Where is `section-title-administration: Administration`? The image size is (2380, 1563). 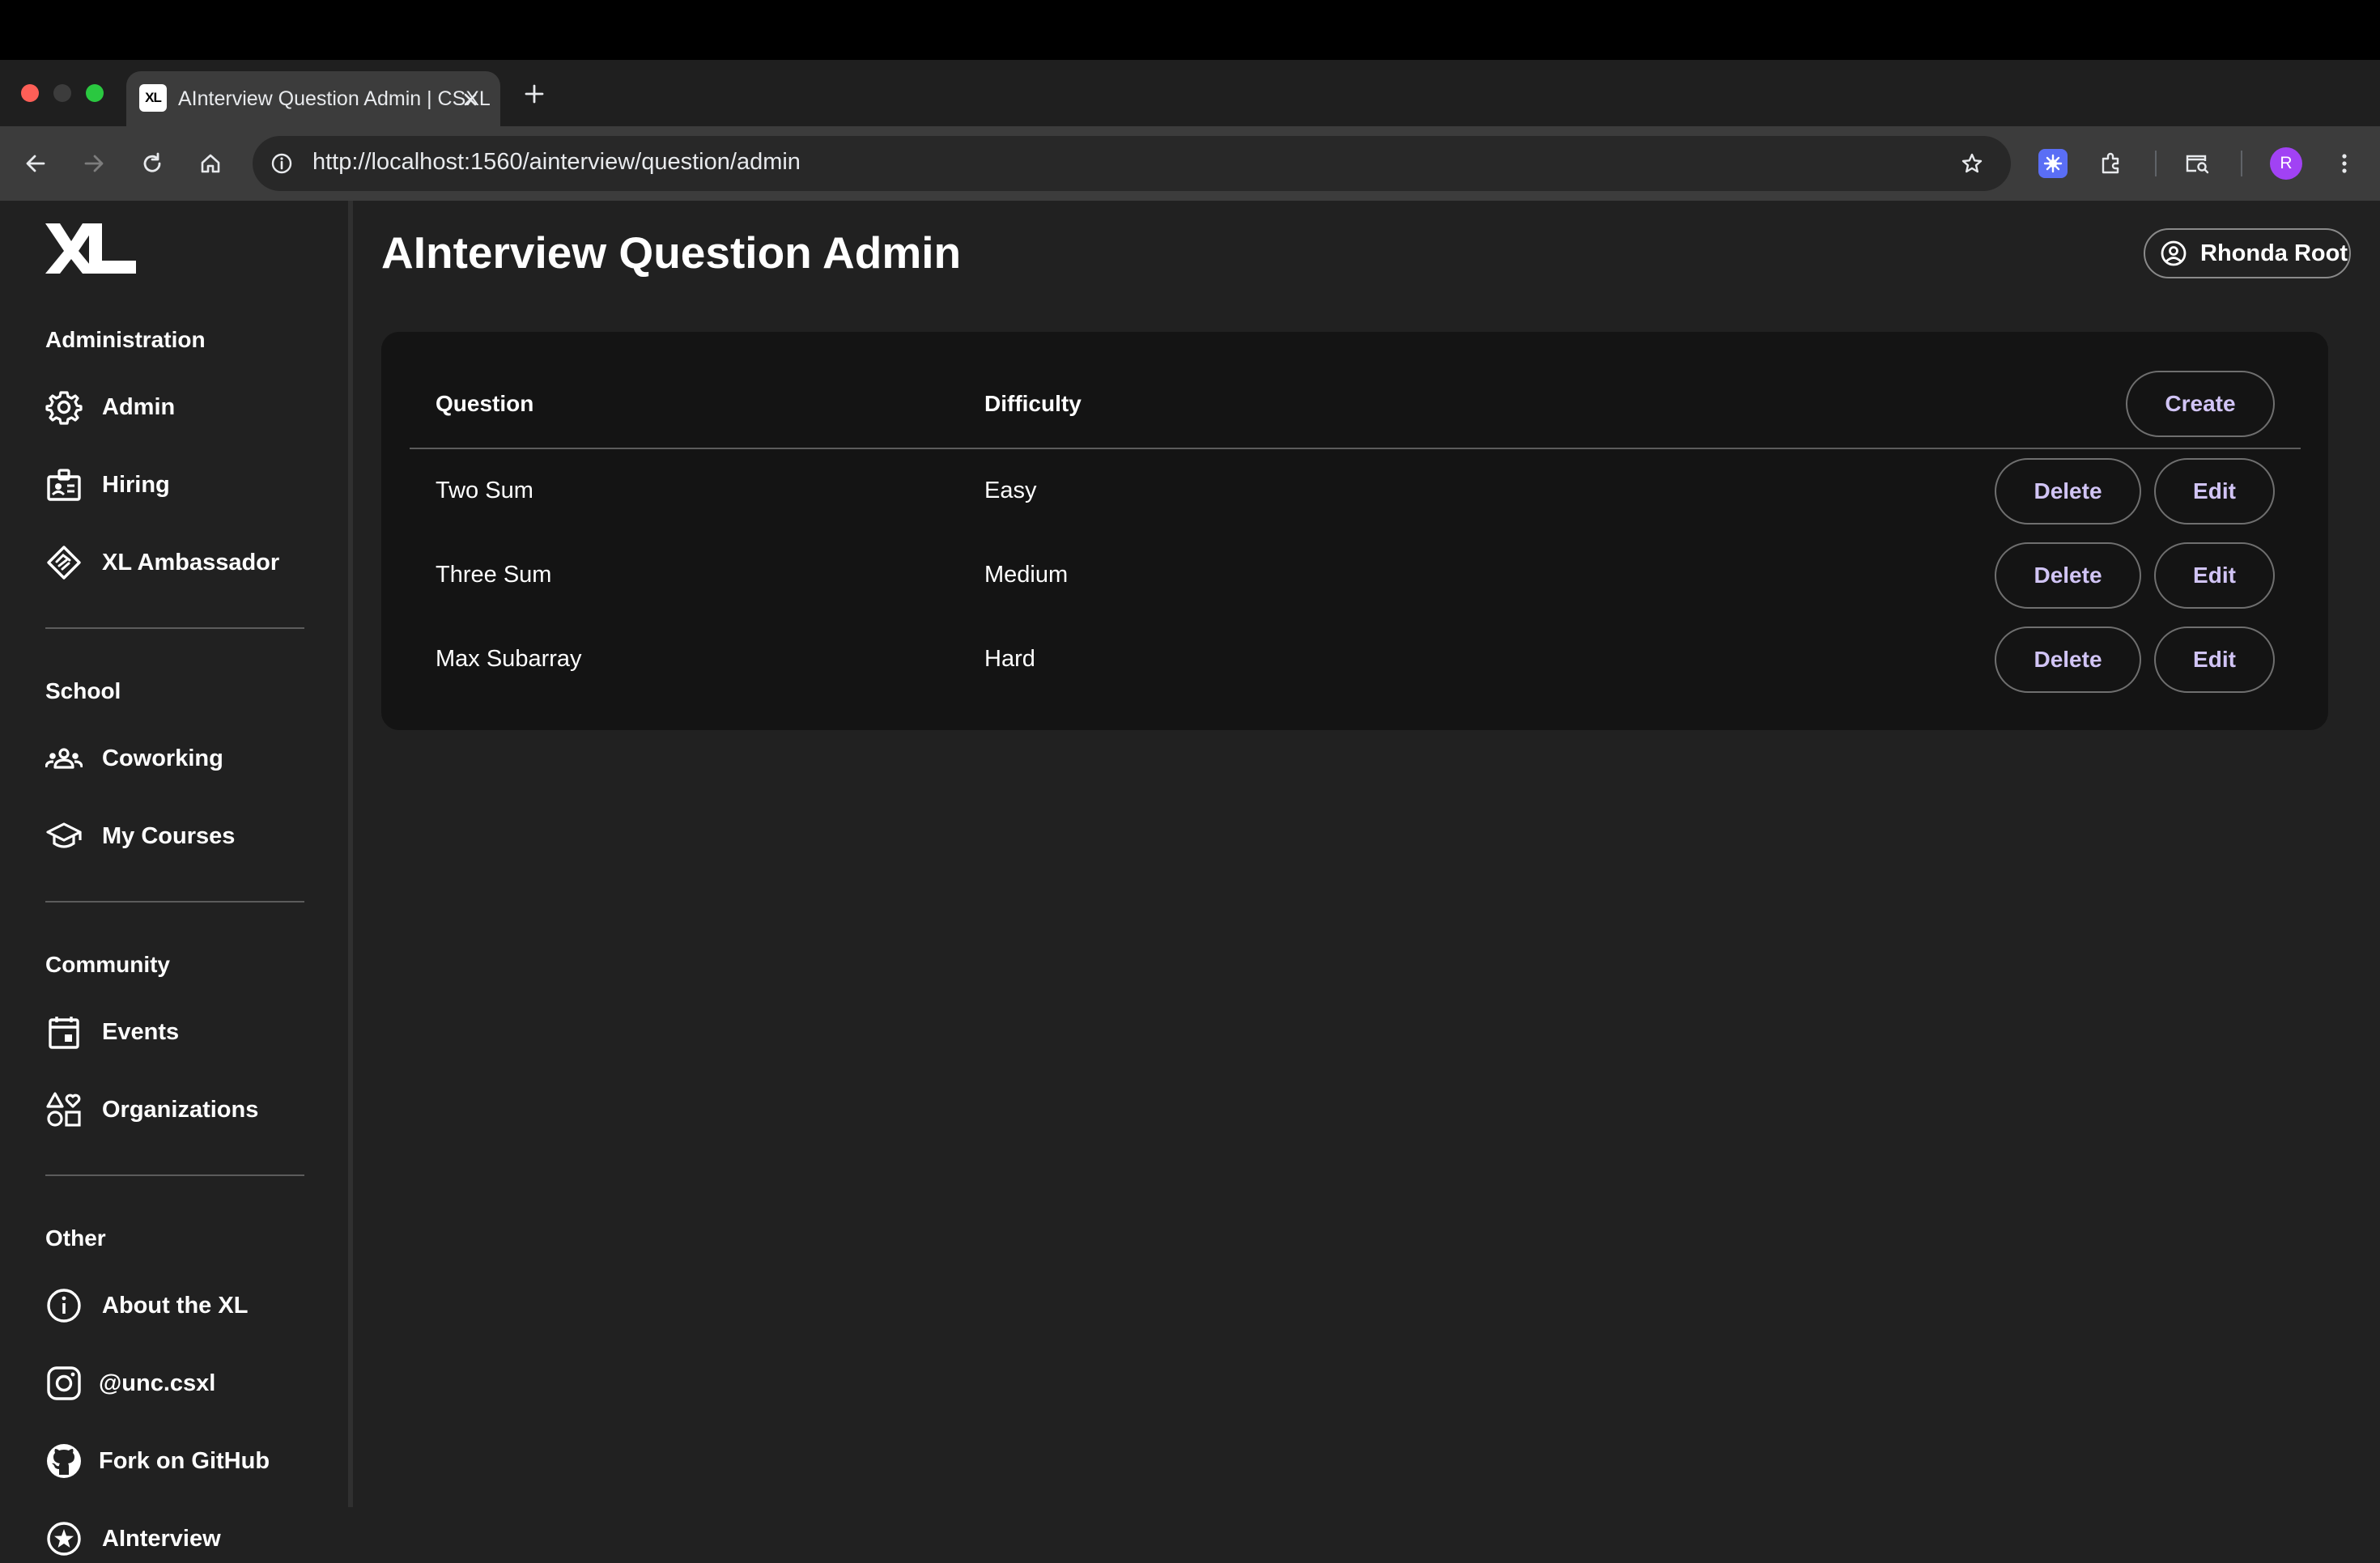 section-title-administration: Administration is located at coordinates (125, 339).